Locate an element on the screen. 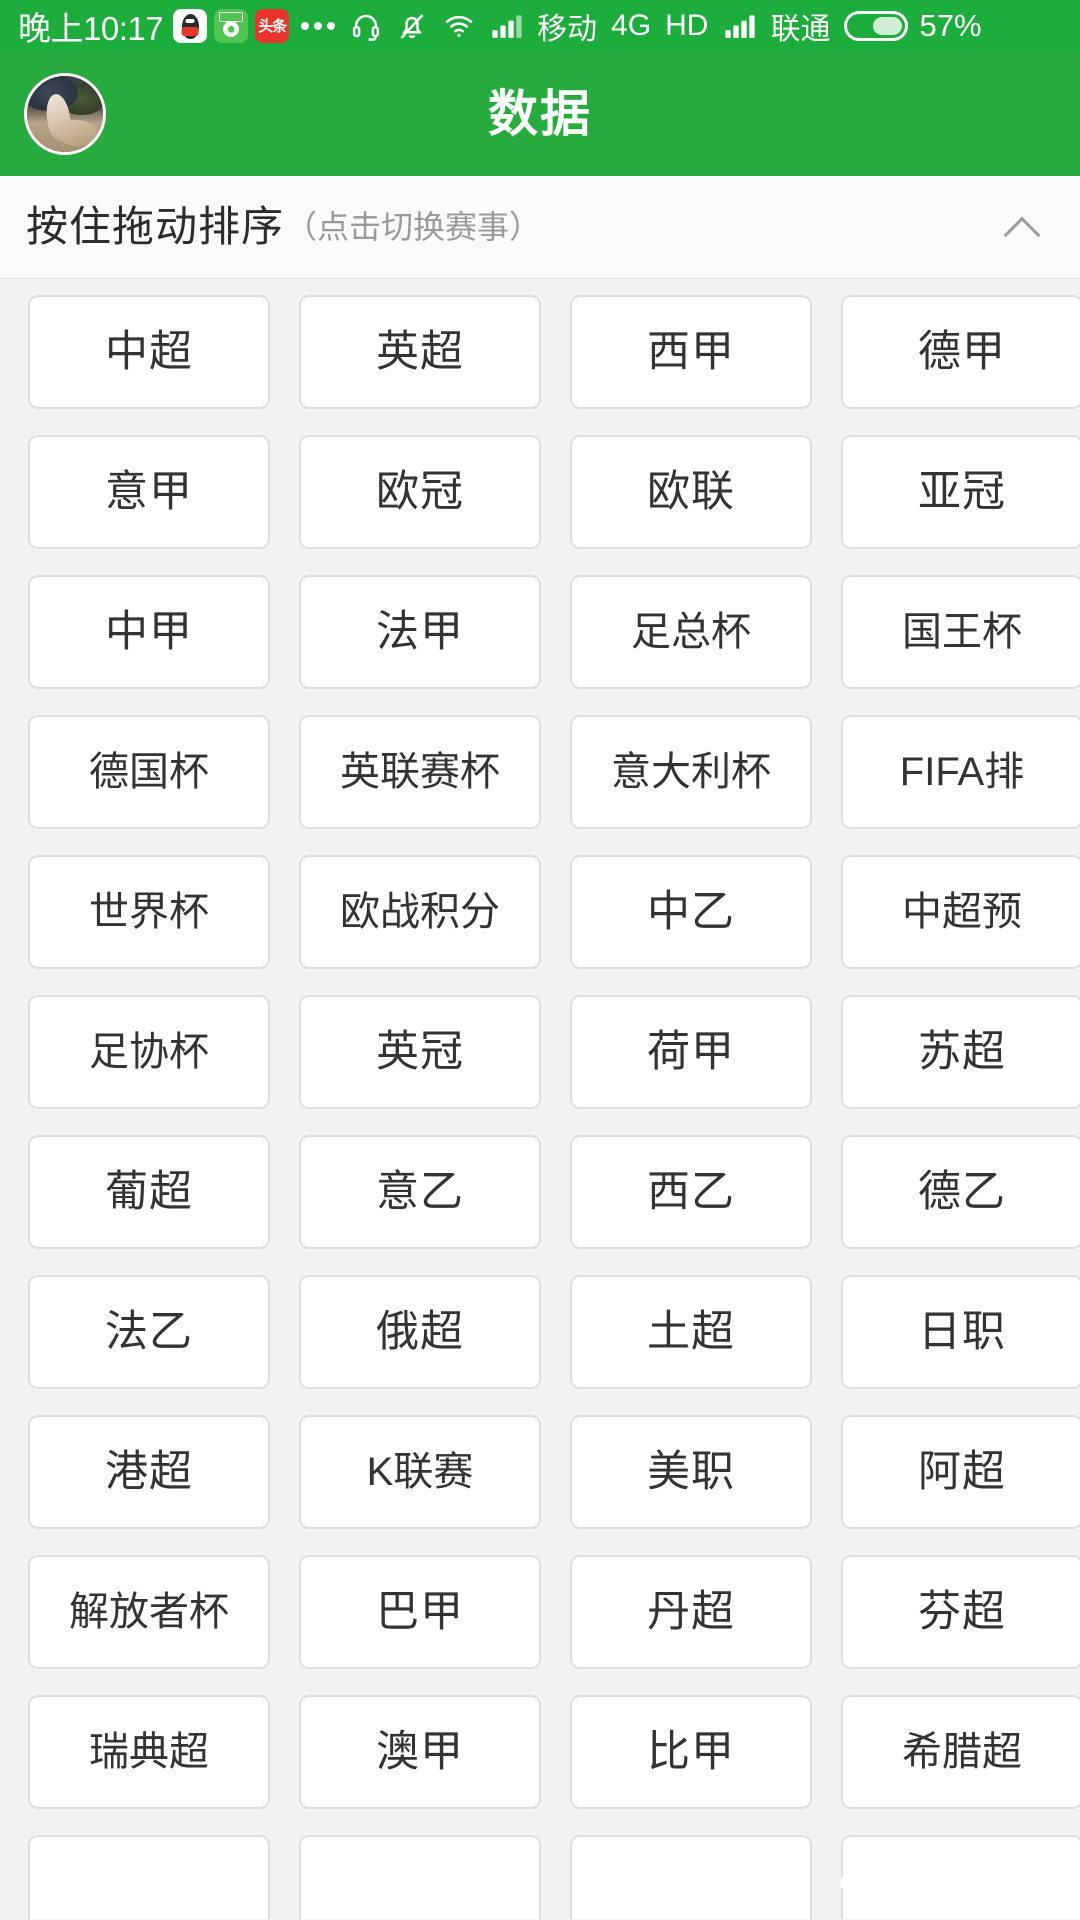 This screenshot has height=1920, width=1080. league-tile: 世界杯 is located at coordinates (149, 912).